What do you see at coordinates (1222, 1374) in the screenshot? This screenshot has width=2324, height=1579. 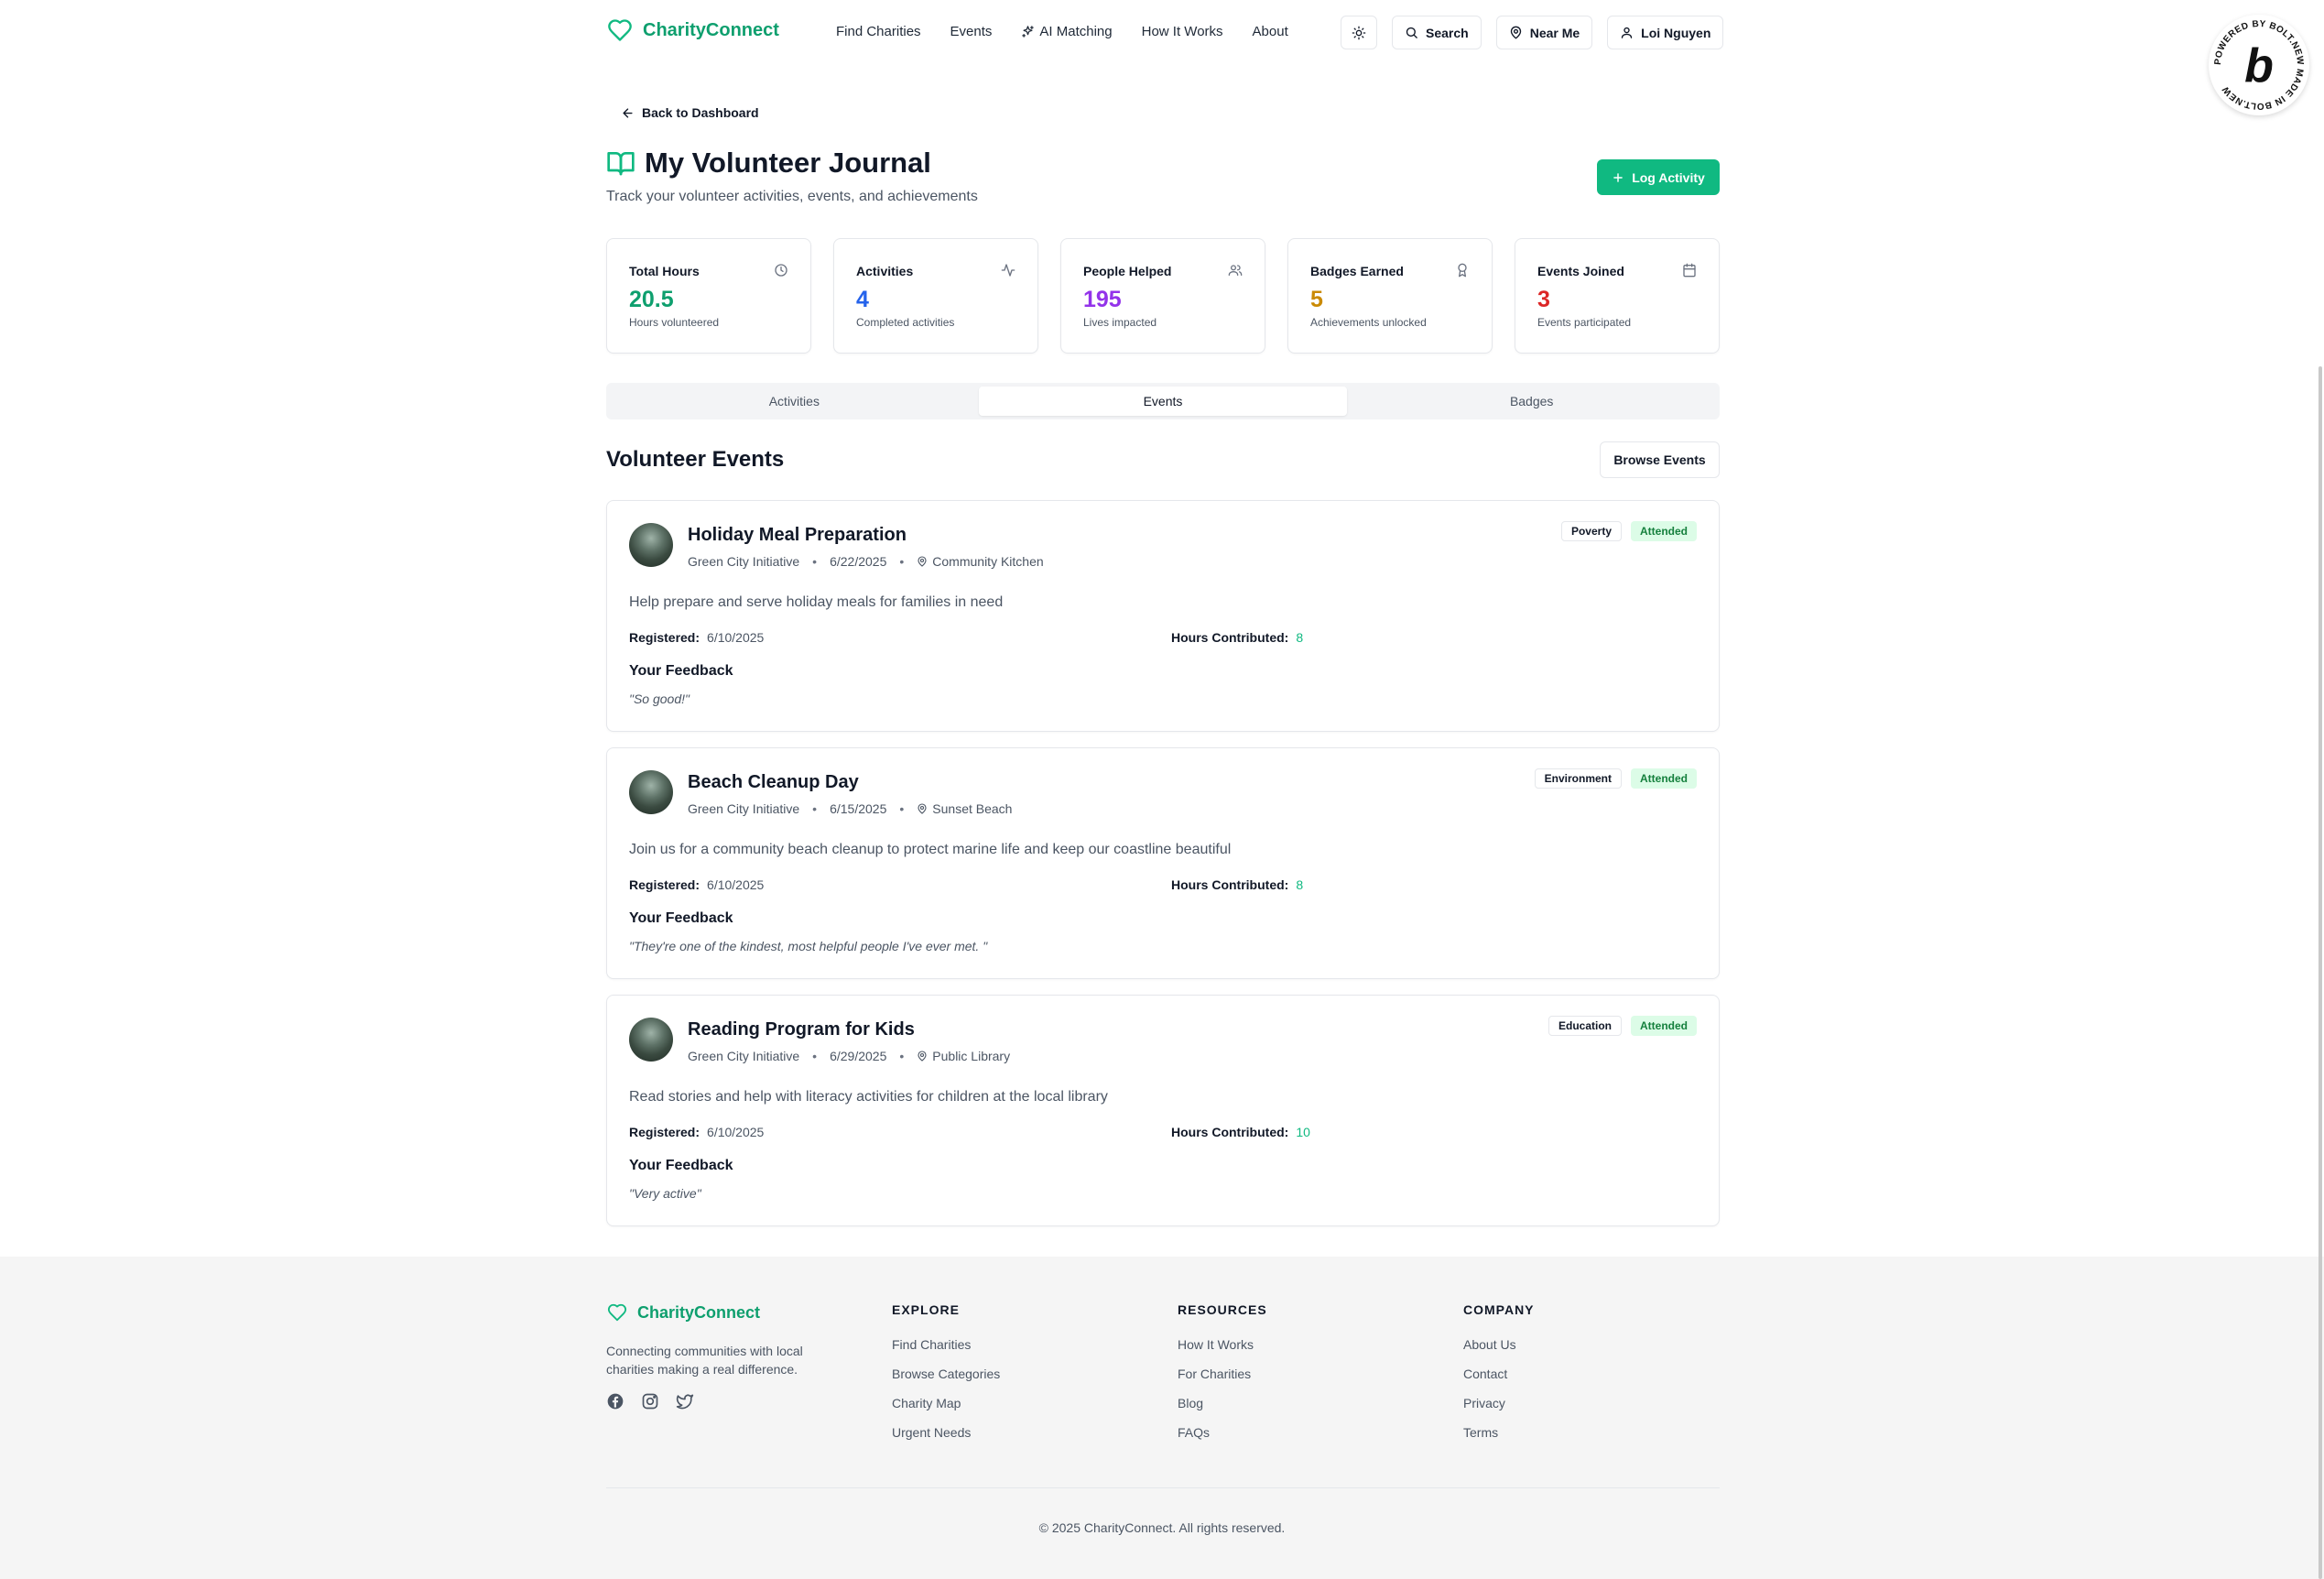 I see `footer-link: For Charities` at bounding box center [1222, 1374].